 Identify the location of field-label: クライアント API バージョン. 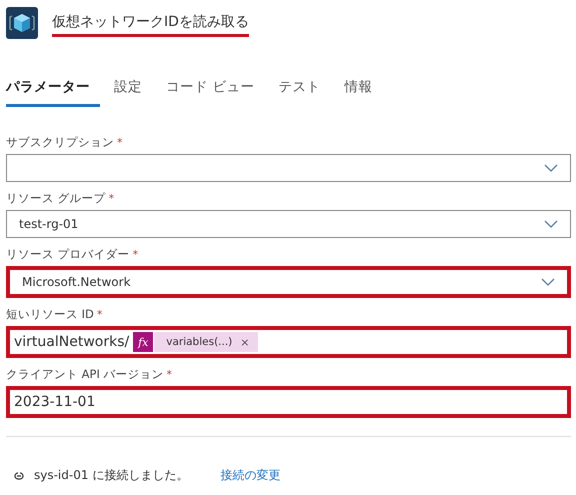
(85, 374).